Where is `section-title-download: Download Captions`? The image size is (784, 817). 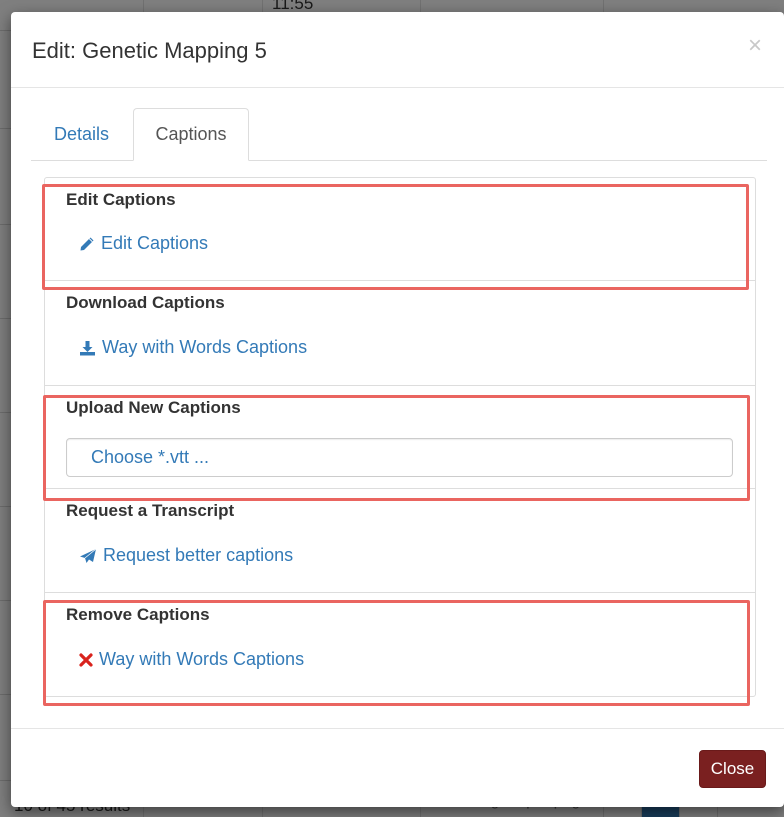
section-title-download: Download Captions is located at coordinates (145, 302).